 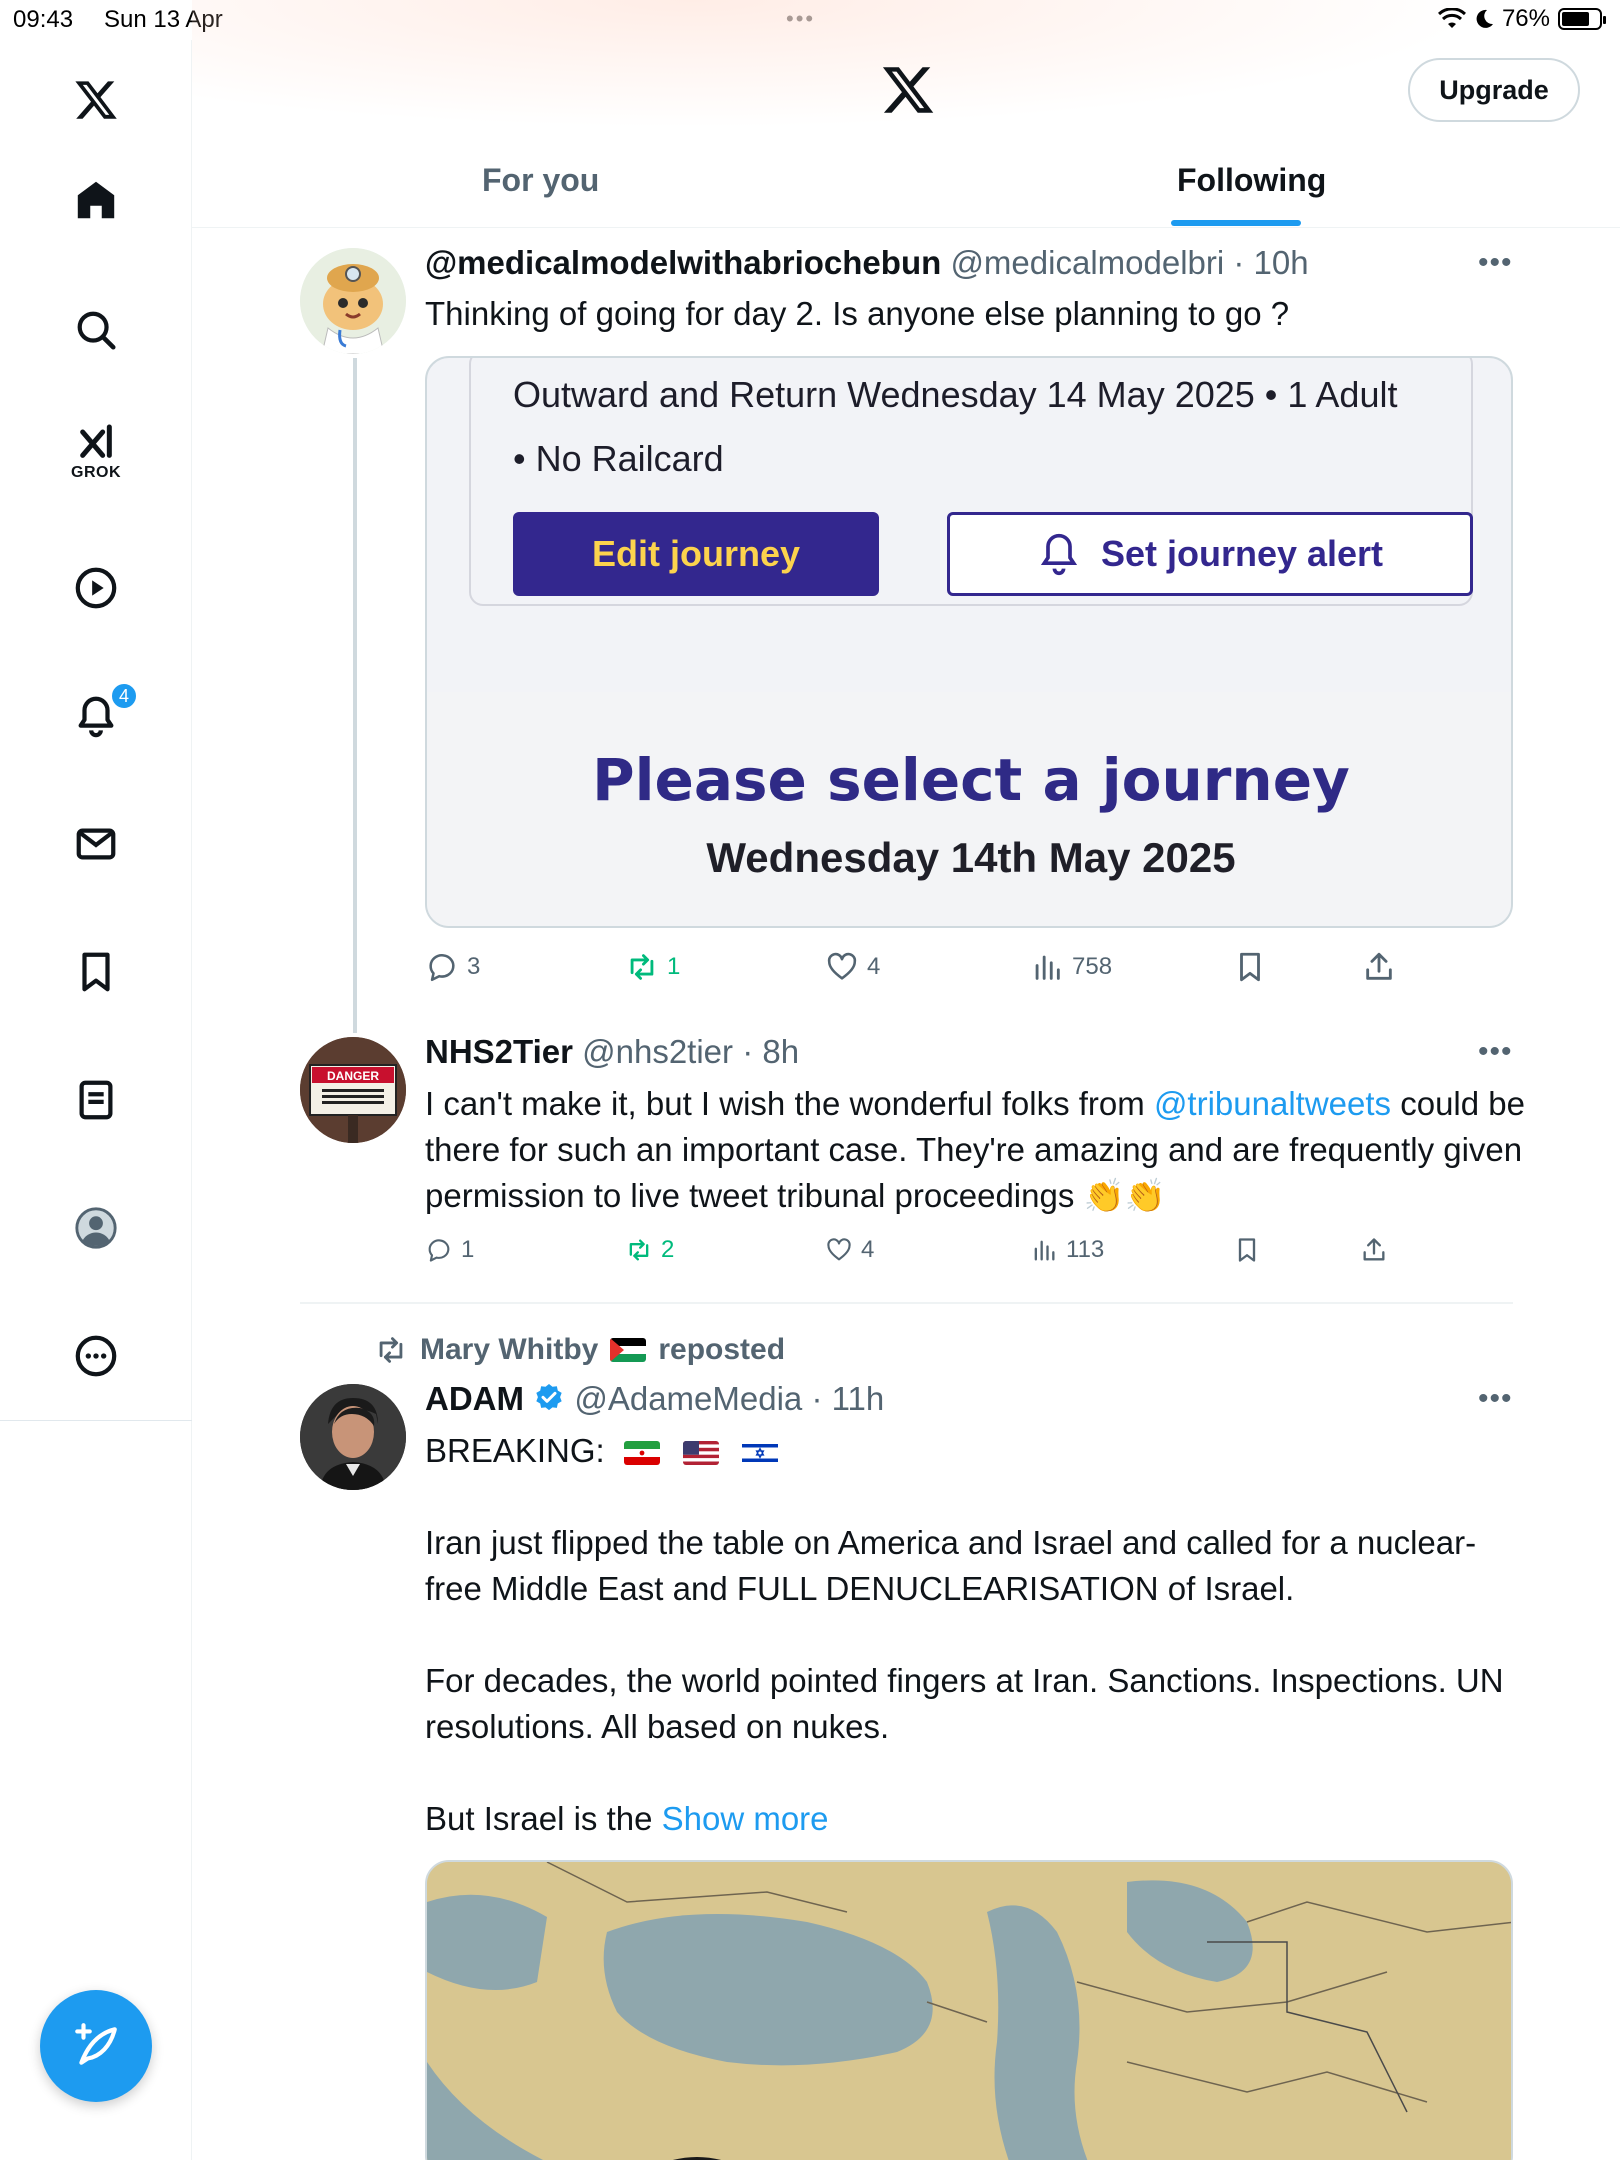 What do you see at coordinates (800, 19) in the screenshot?
I see `multitask-dots: •••` at bounding box center [800, 19].